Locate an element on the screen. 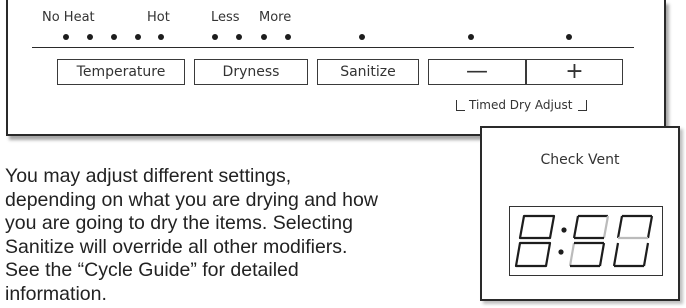 This screenshot has width=686, height=308. seven-segment-readout is located at coordinates (584, 241).